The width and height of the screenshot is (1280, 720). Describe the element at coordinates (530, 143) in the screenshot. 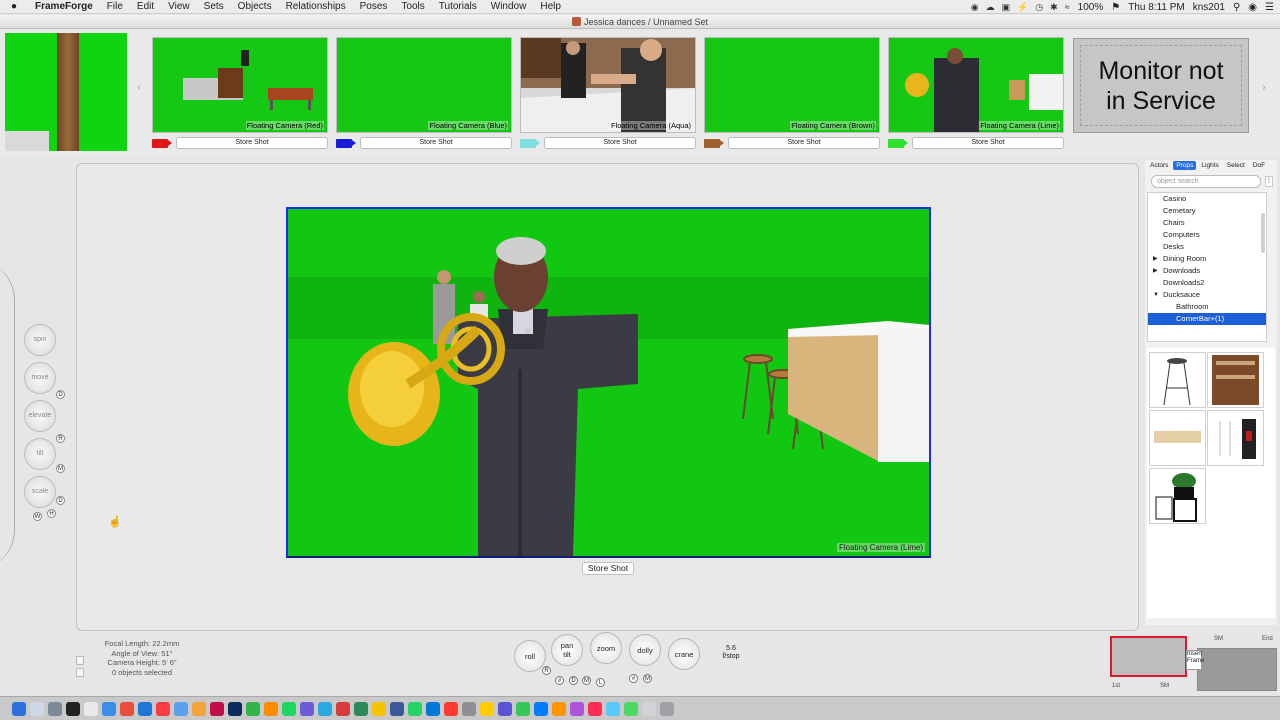

I see `camera-color-aqua-icon` at that location.